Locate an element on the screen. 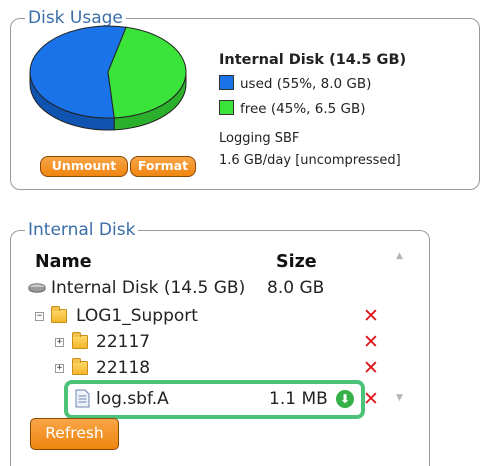 Image resolution: width=483 pixels, height=466 pixels. disk-usage-pie-chart is located at coordinates (108, 78).